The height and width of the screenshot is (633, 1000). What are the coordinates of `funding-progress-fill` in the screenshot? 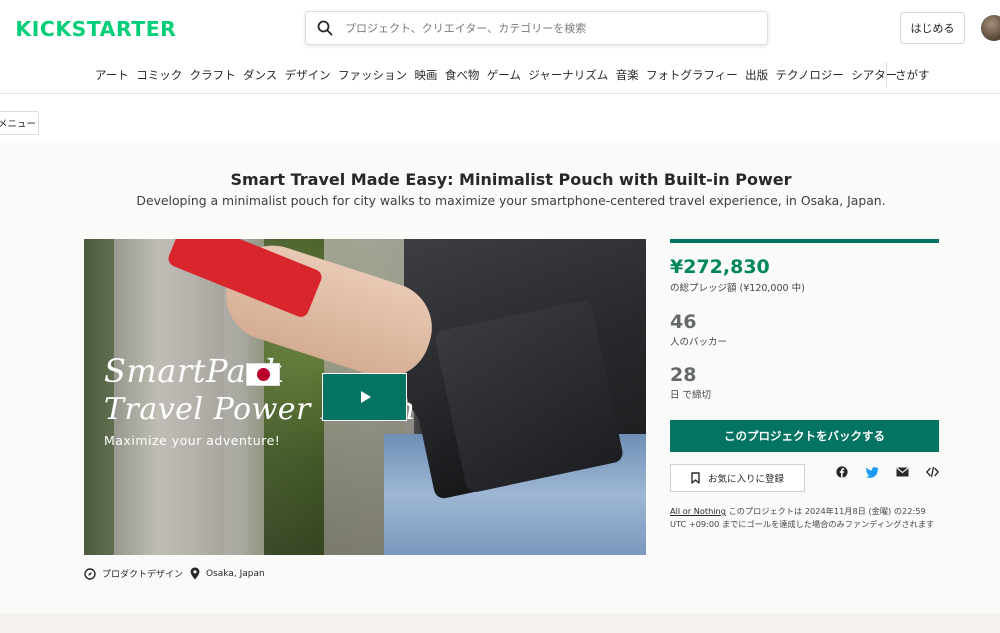 It's located at (804, 241).